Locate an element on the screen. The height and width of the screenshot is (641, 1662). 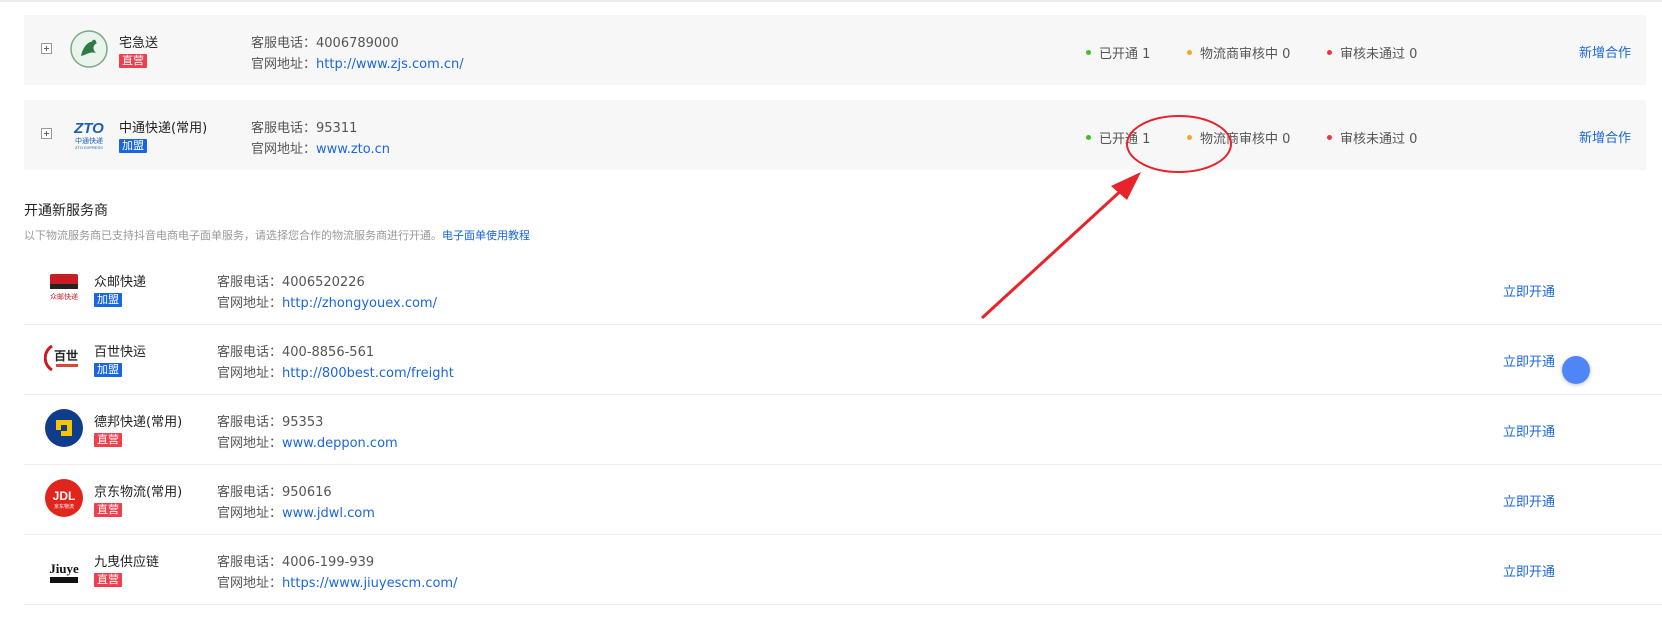
service-phone: 客服电话：4006789000 is located at coordinates (325, 43).